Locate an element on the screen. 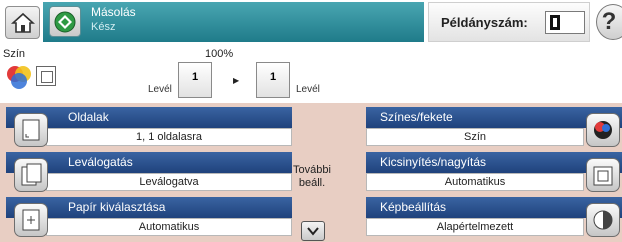 The width and height of the screenshot is (622, 242). reduce-enlarge-setting: Kicsinyítés/nagyítás Automatikus is located at coordinates (494, 174).